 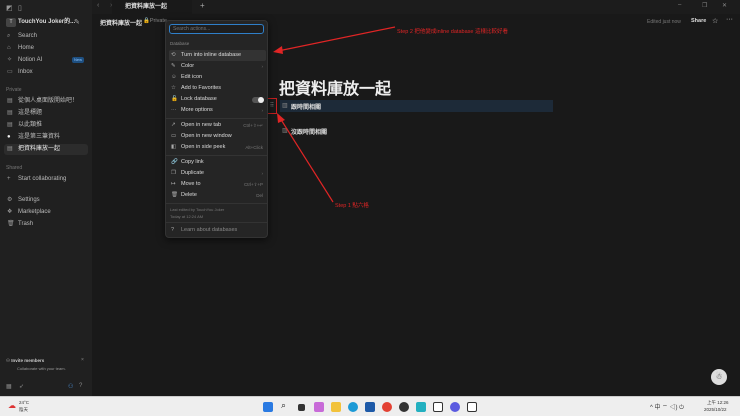 I want to click on menu-item-lock-database: 🔓 Lock database, so click(x=217, y=99).